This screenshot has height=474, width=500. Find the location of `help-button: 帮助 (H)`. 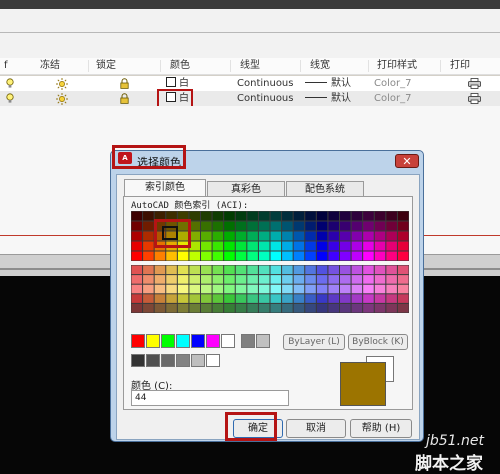

help-button: 帮助 (H) is located at coordinates (381, 428).